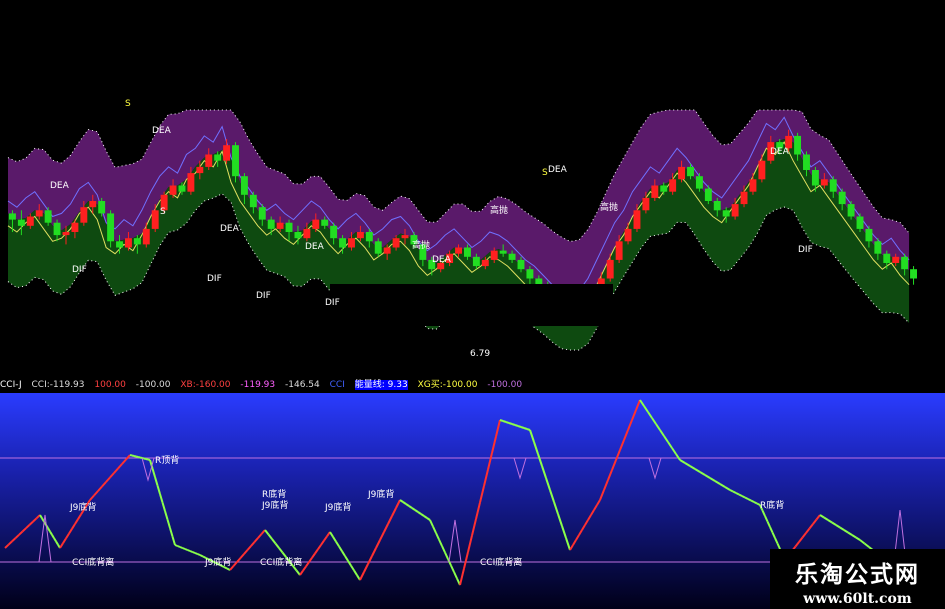  Describe the element at coordinates (258, 385) in the screenshot. I see `value-3: -119.93` at that location.